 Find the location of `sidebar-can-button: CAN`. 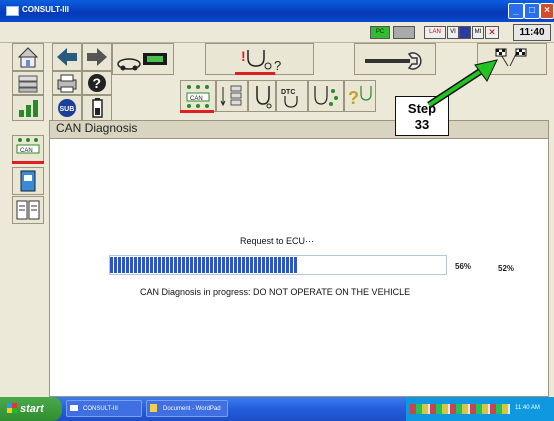

sidebar-can-button: CAN is located at coordinates (28, 149).